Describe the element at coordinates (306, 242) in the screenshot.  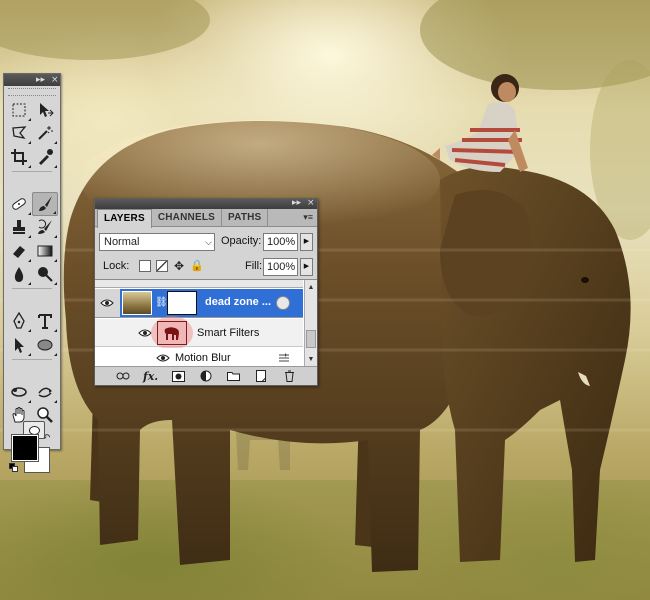
I see `opacity-slider-button: ▶` at that location.